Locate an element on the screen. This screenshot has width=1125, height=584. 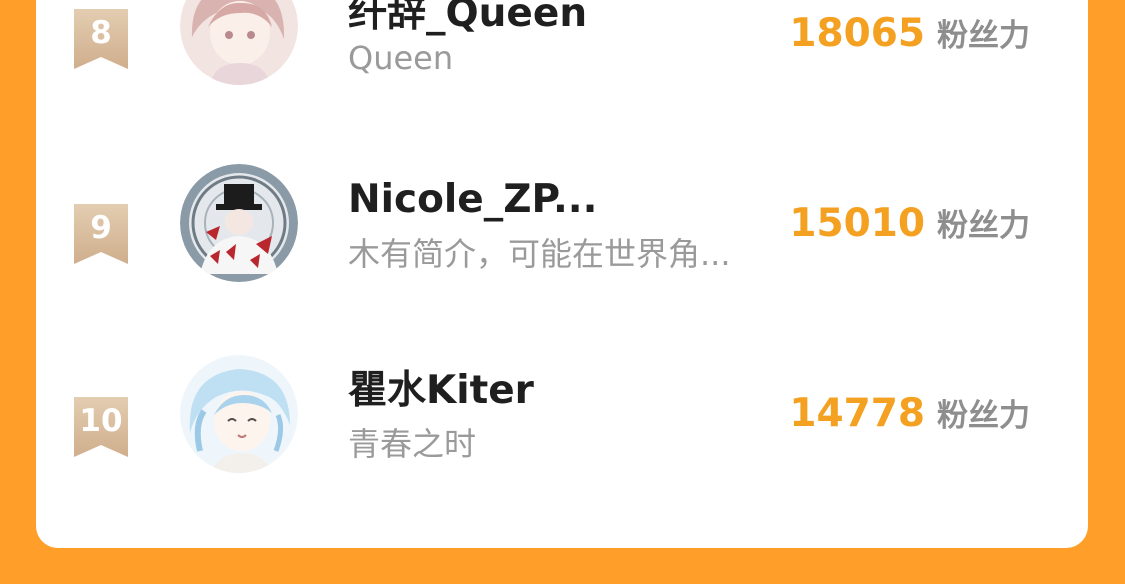
user-bio: 青春之时 is located at coordinates (412, 444).